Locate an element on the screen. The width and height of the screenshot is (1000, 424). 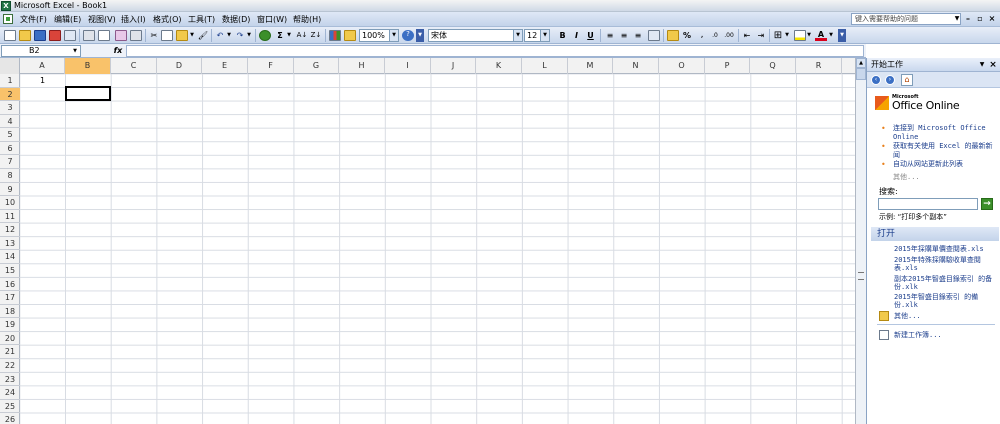
row-header: 2 is located at coordinates (10, 94).